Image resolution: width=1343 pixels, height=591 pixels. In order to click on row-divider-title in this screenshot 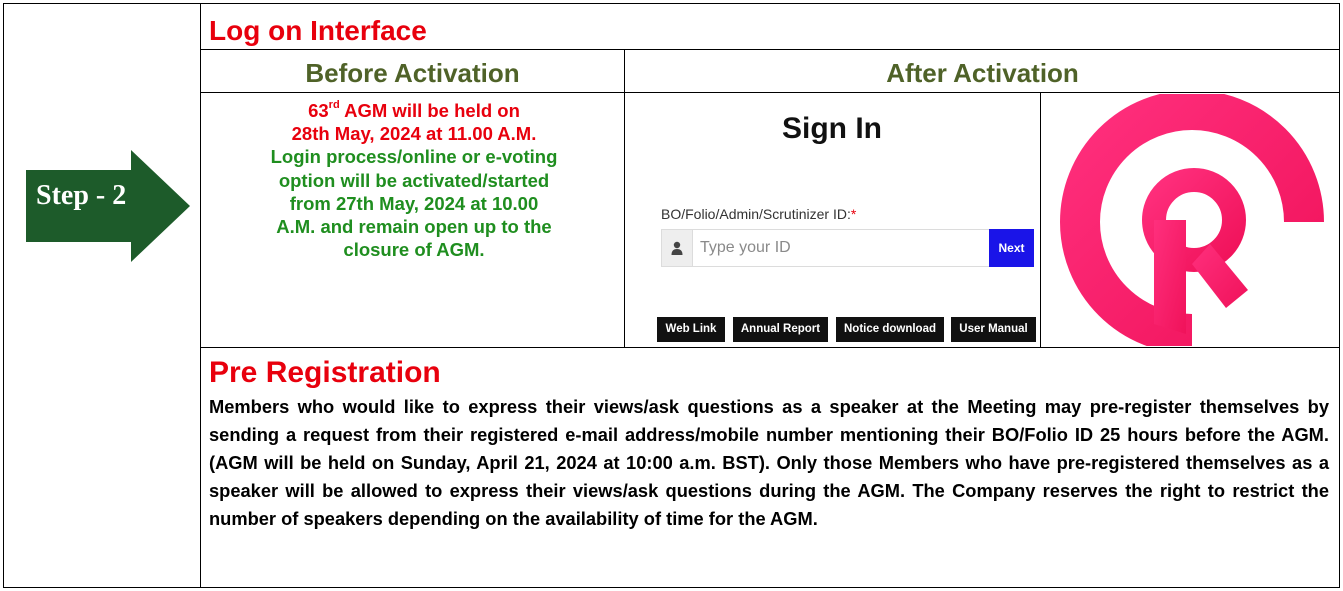, I will do `click(770, 49)`.